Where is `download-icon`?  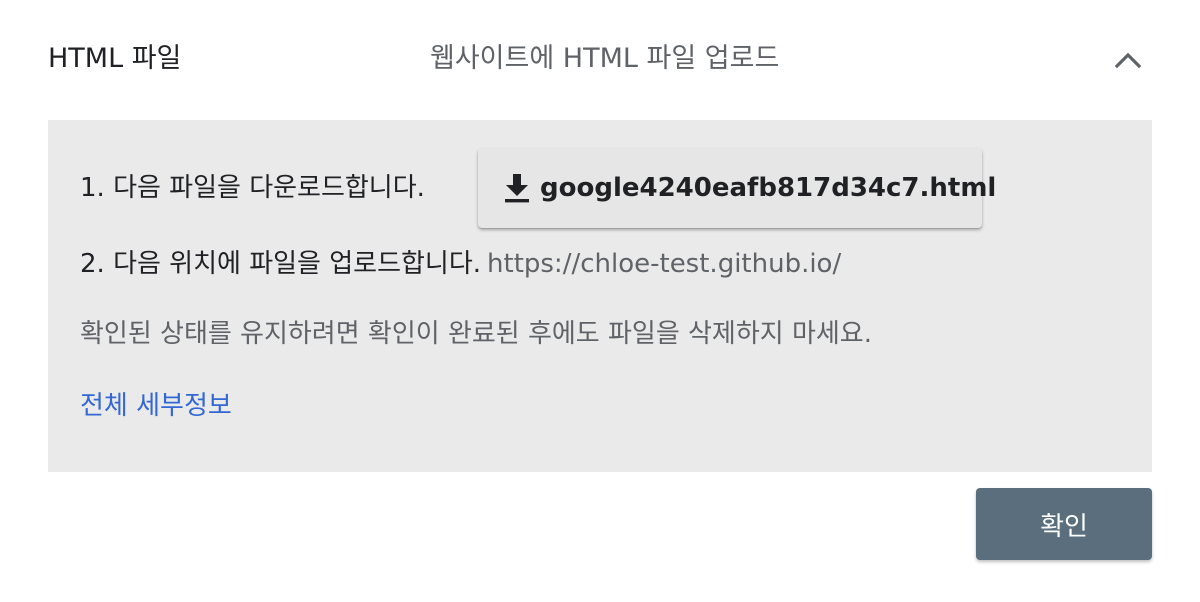 download-icon is located at coordinates (517, 188).